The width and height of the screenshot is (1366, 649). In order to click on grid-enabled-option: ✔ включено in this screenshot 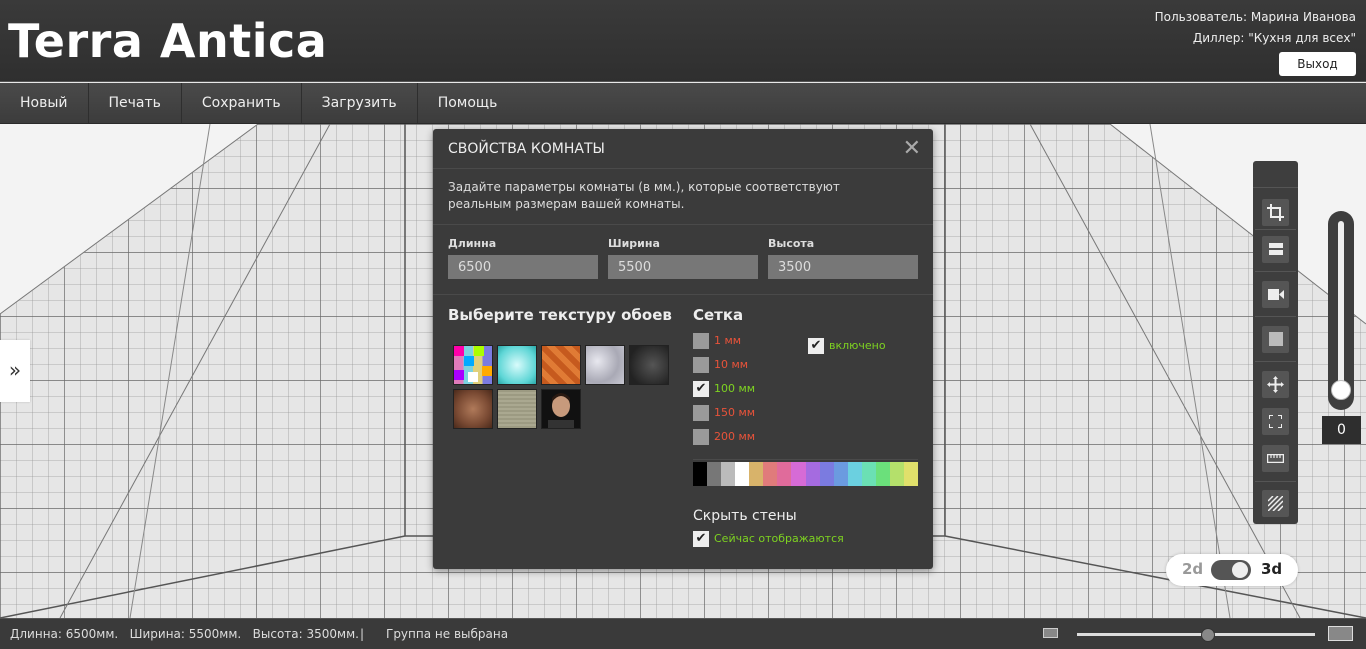, I will do `click(863, 346)`.